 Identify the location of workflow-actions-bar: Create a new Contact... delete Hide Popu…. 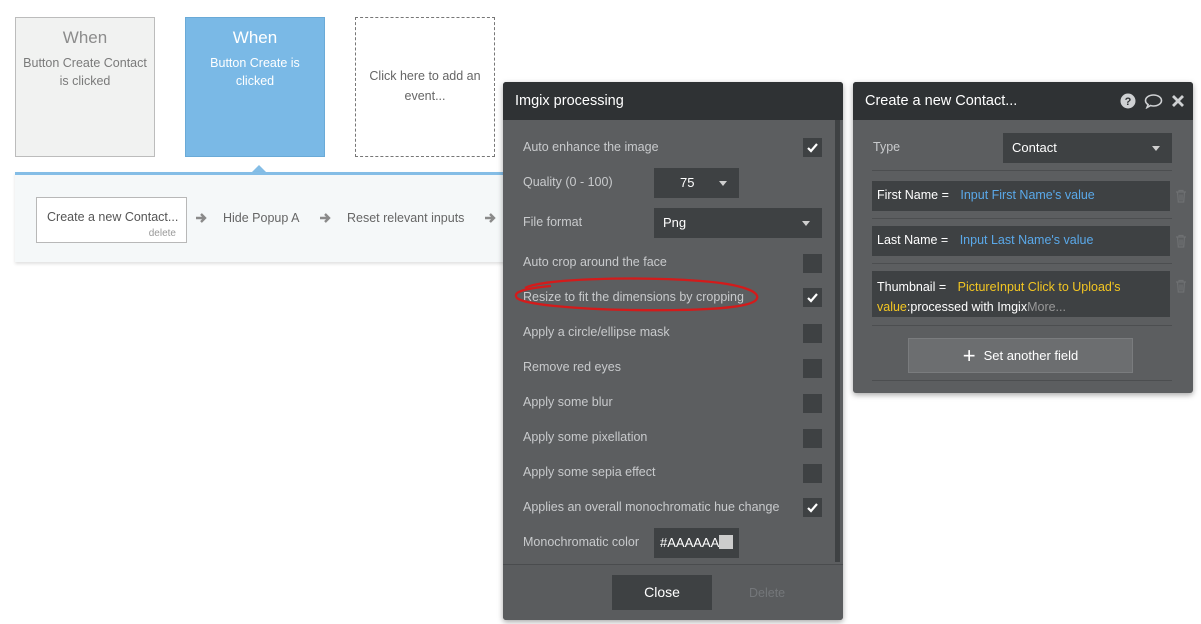
(275, 217).